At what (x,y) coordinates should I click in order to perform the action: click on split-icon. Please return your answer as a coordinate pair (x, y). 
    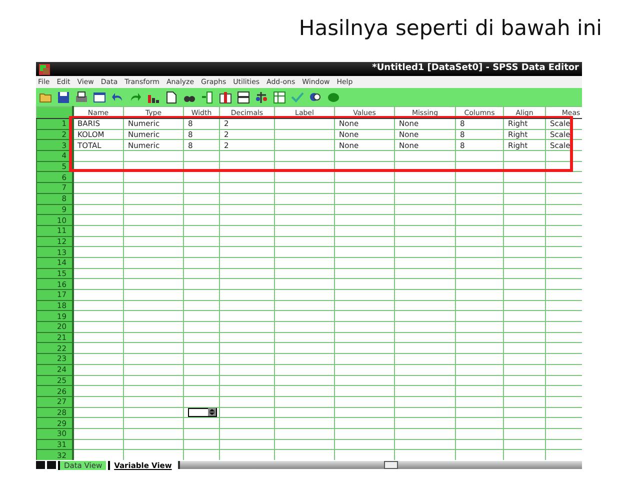
    Looking at the image, I should click on (243, 97).